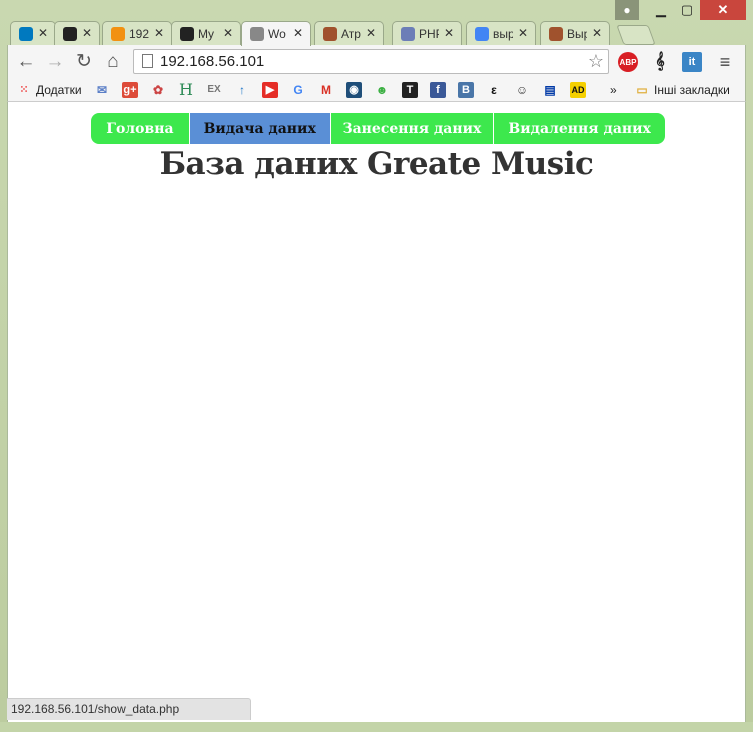  I want to click on tab-strip: ✕ ✕ 192 ✕ My ✕ Wo ✕ Атр ✕ PHP ✕ выр ✕ Выр ✕, so click(380, 32).